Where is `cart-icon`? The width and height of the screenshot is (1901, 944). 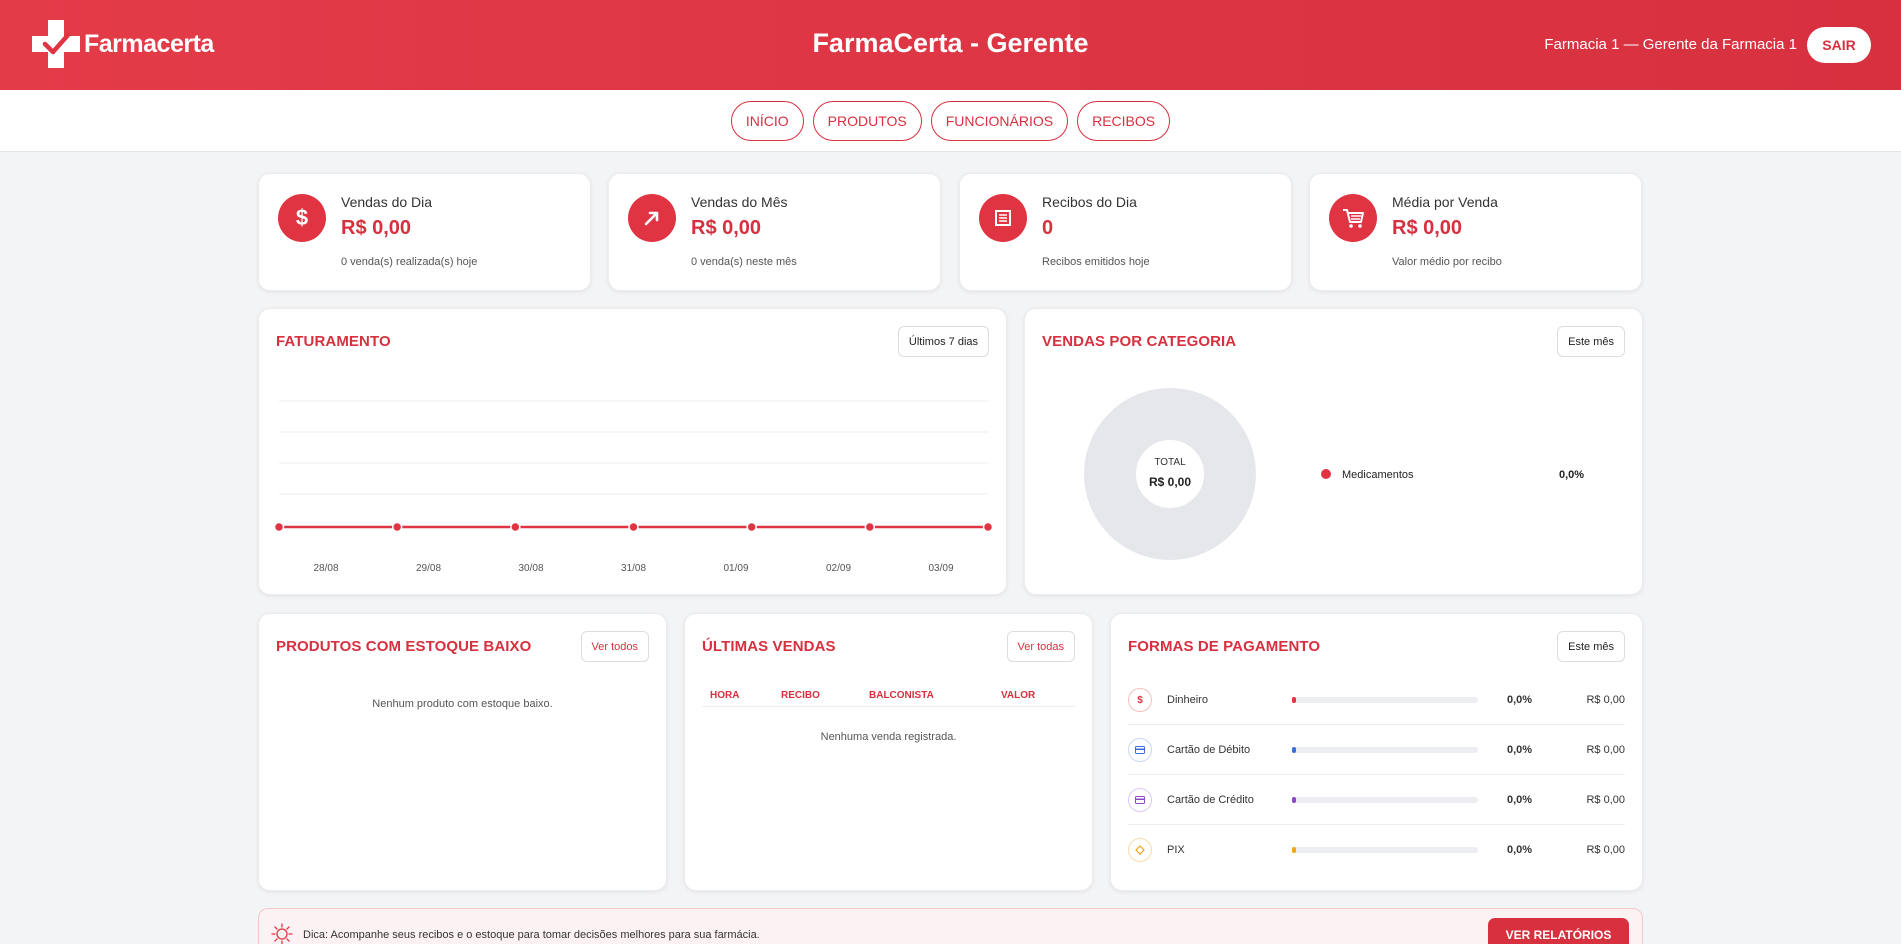 cart-icon is located at coordinates (1353, 218).